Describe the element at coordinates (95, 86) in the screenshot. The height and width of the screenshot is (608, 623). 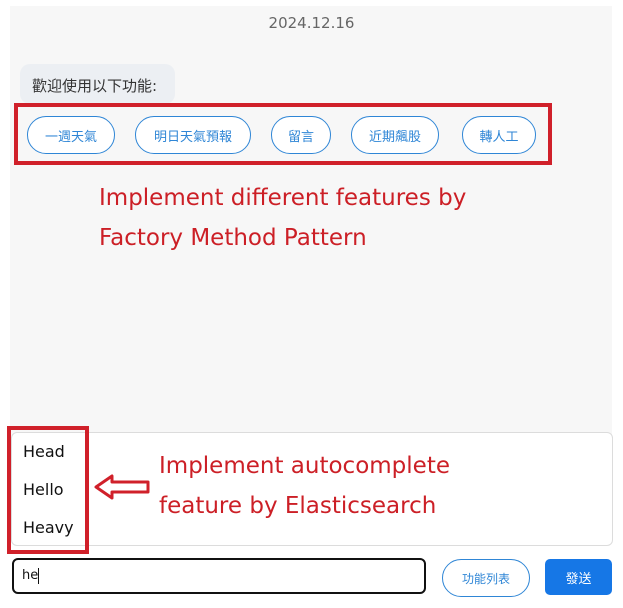
I see `welcome-text: 歡迎使用以下功能:` at that location.